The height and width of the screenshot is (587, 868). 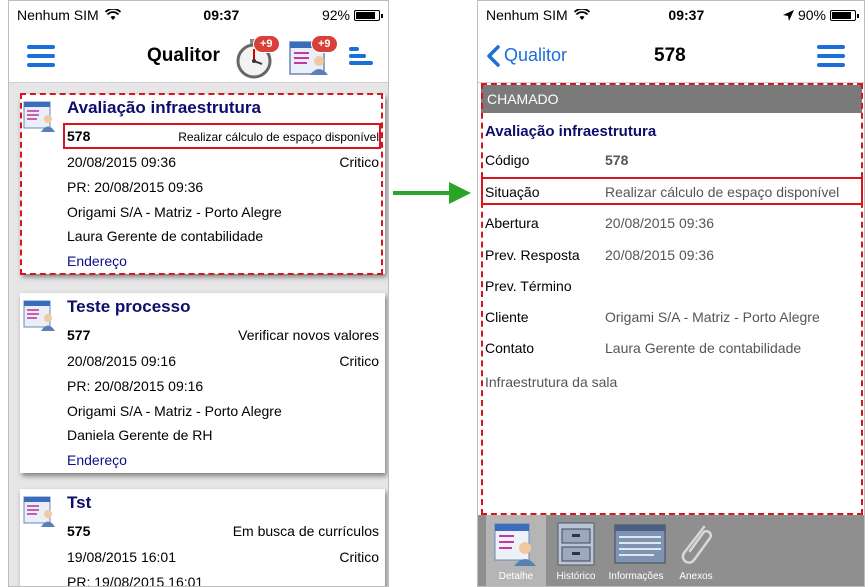 I want to click on field-value: 578, so click(x=617, y=160).